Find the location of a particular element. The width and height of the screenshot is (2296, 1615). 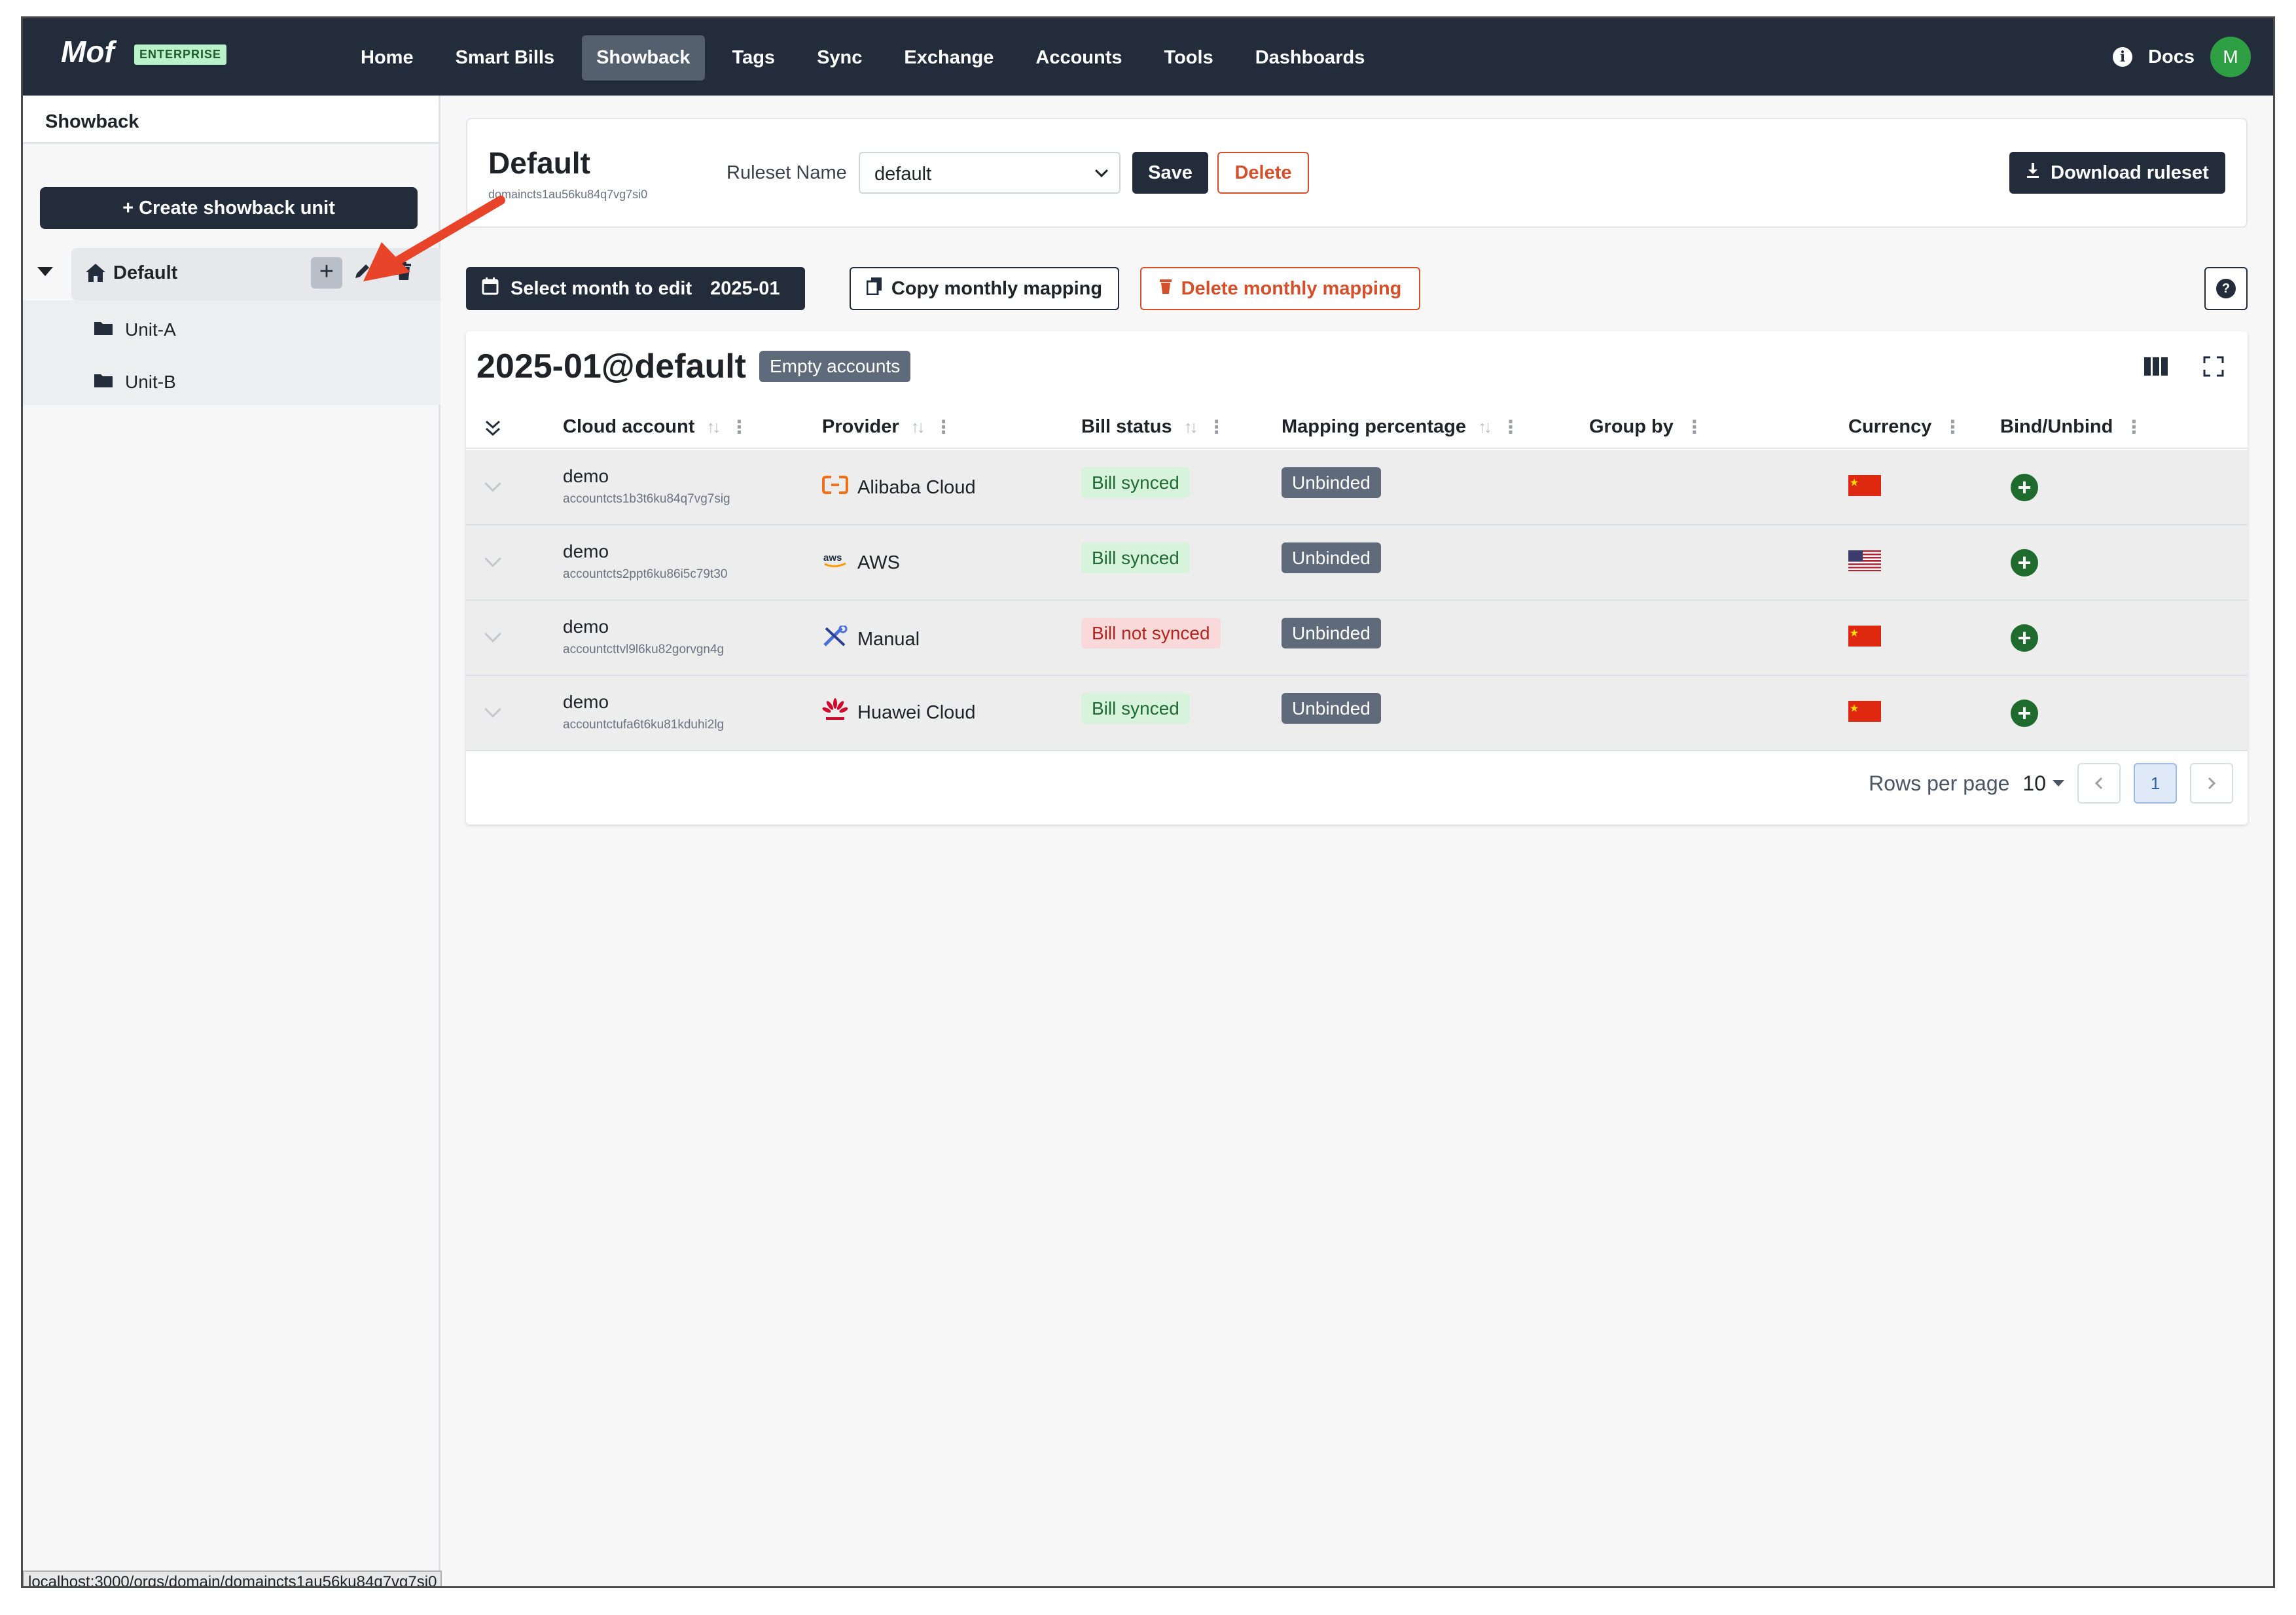

table-title: 2025-01@default is located at coordinates (611, 366).